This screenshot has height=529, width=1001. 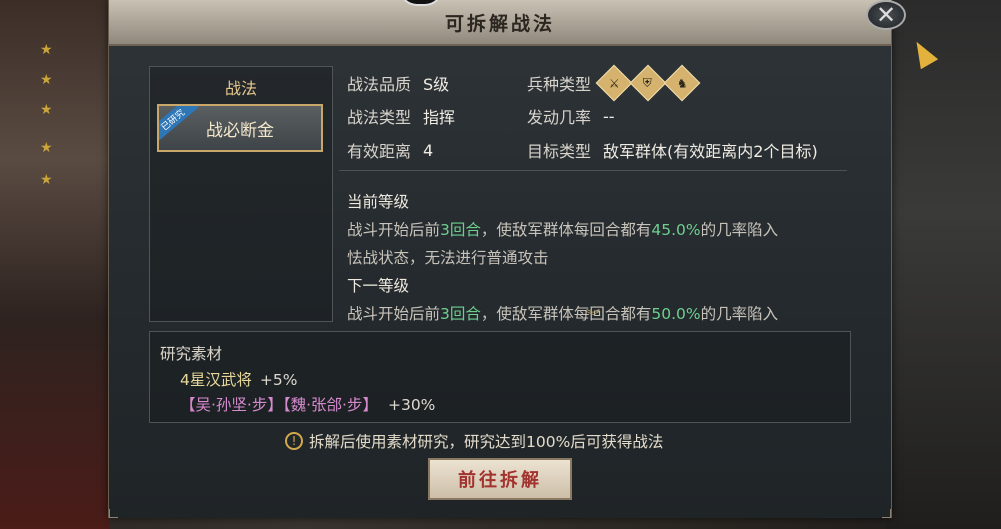 I want to click on material-item: 4星汉武将, so click(x=216, y=380).